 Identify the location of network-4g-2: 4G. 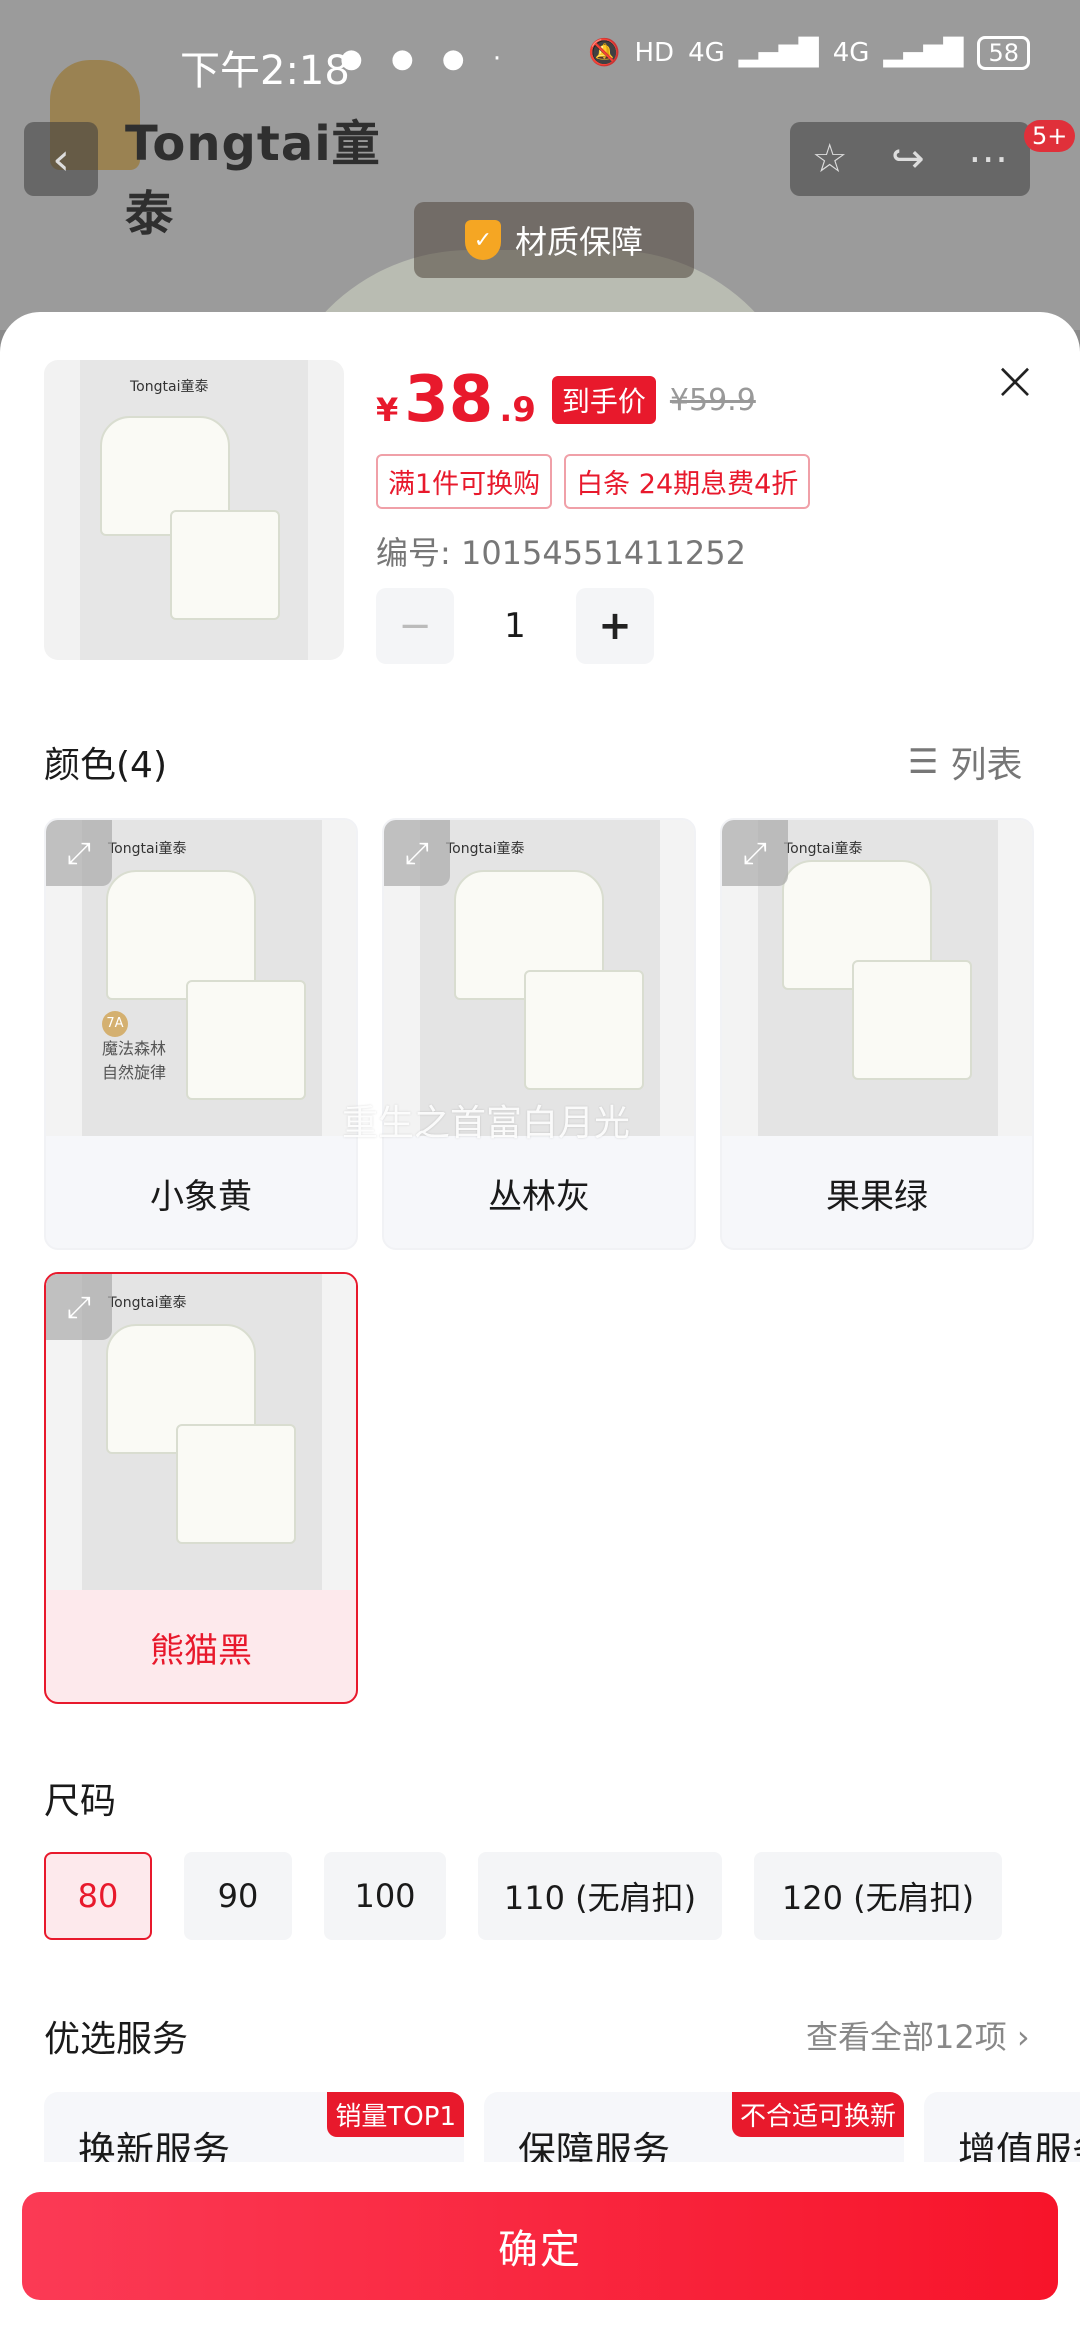
(851, 53).